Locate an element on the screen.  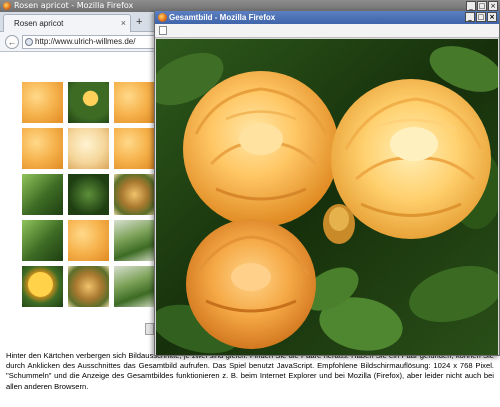
scroll-button is located at coordinates (149, 329).